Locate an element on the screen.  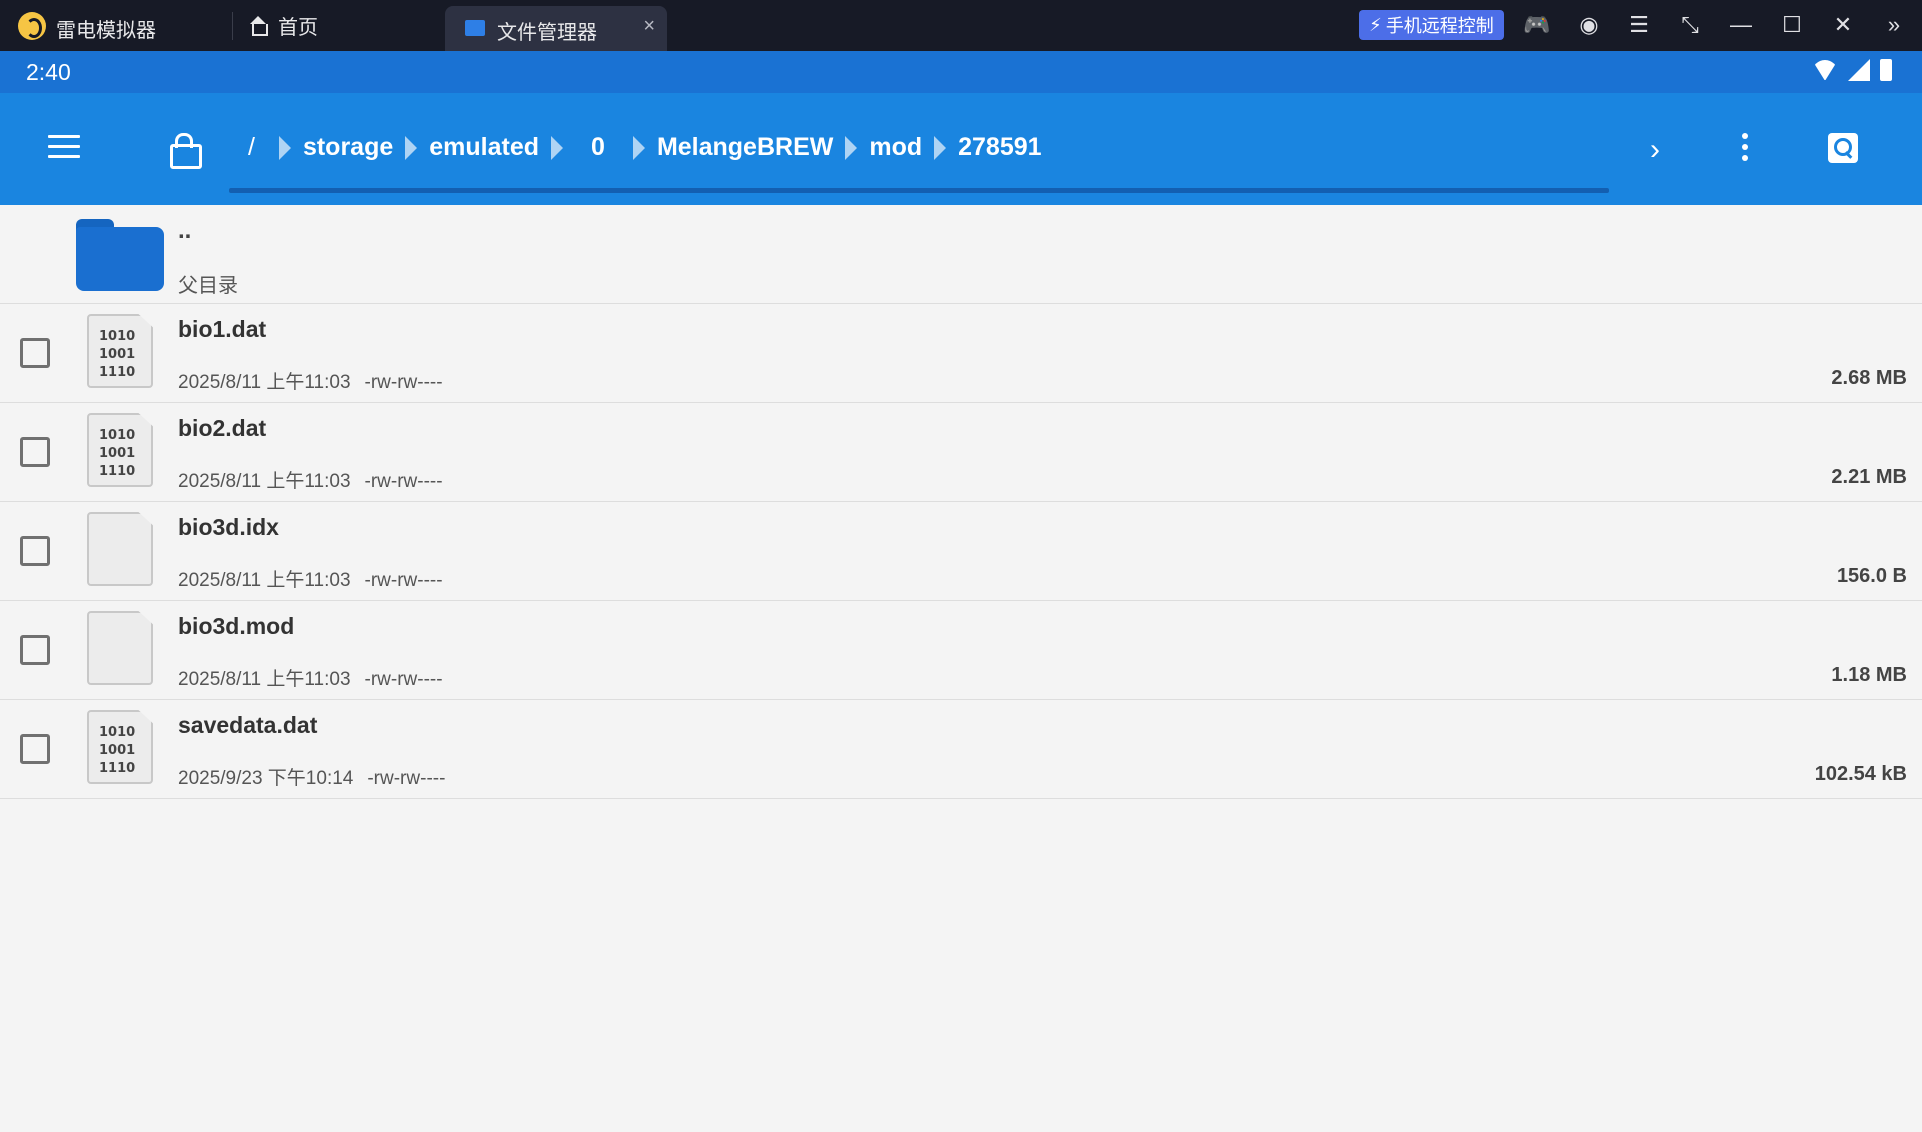
breadcrumb-root: / is located at coordinates (251, 147).